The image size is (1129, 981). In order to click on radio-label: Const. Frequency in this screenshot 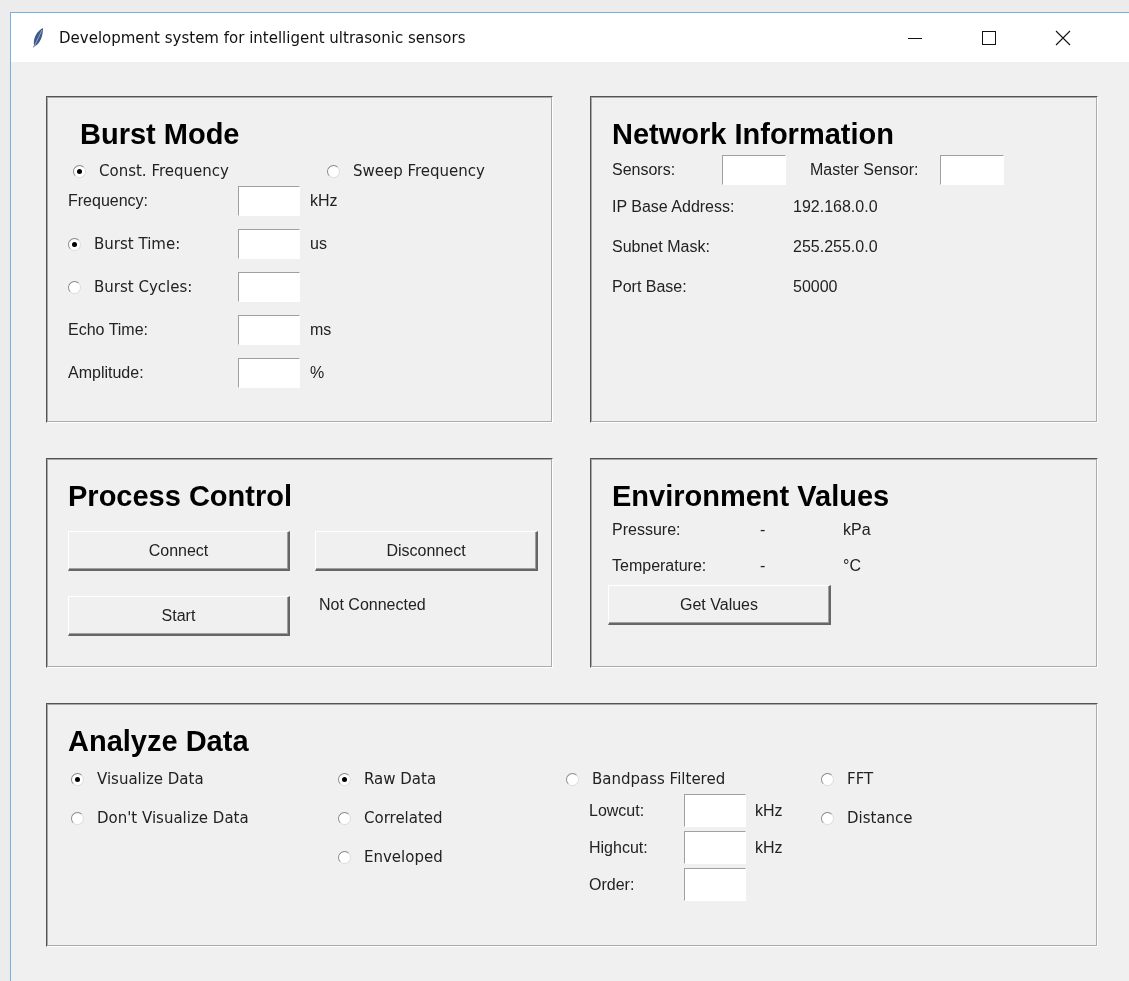, I will do `click(164, 171)`.